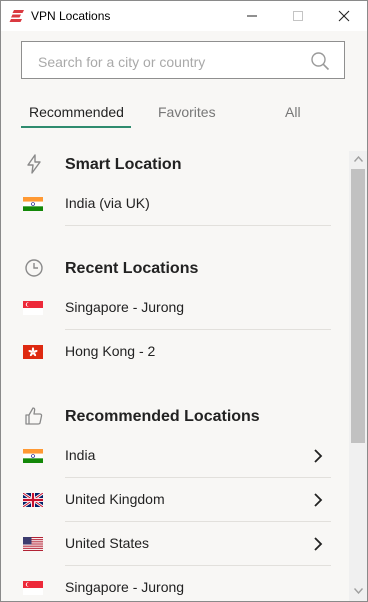 The width and height of the screenshot is (368, 602). What do you see at coordinates (110, 351) in the screenshot?
I see `location-name: Hong Kong - 2` at bounding box center [110, 351].